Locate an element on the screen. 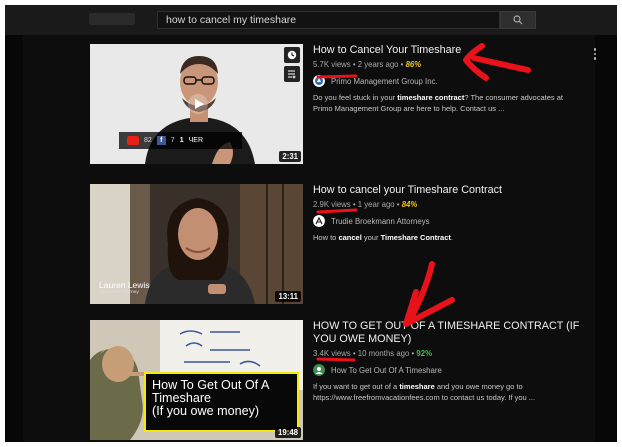 The width and height of the screenshot is (622, 447). video-description: How to cancel your Timeshare Contract. is located at coordinates (448, 238).